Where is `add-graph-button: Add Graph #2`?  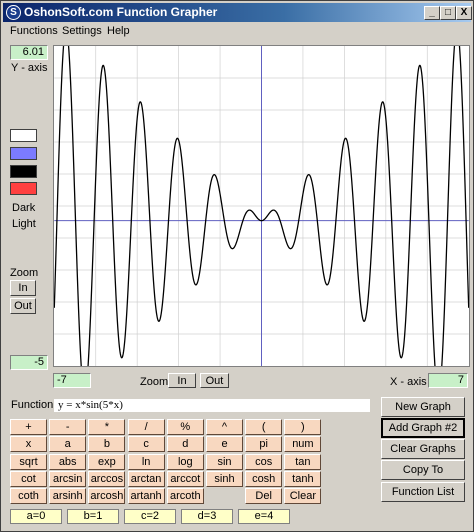
add-graph-button: Add Graph #2 is located at coordinates (423, 428).